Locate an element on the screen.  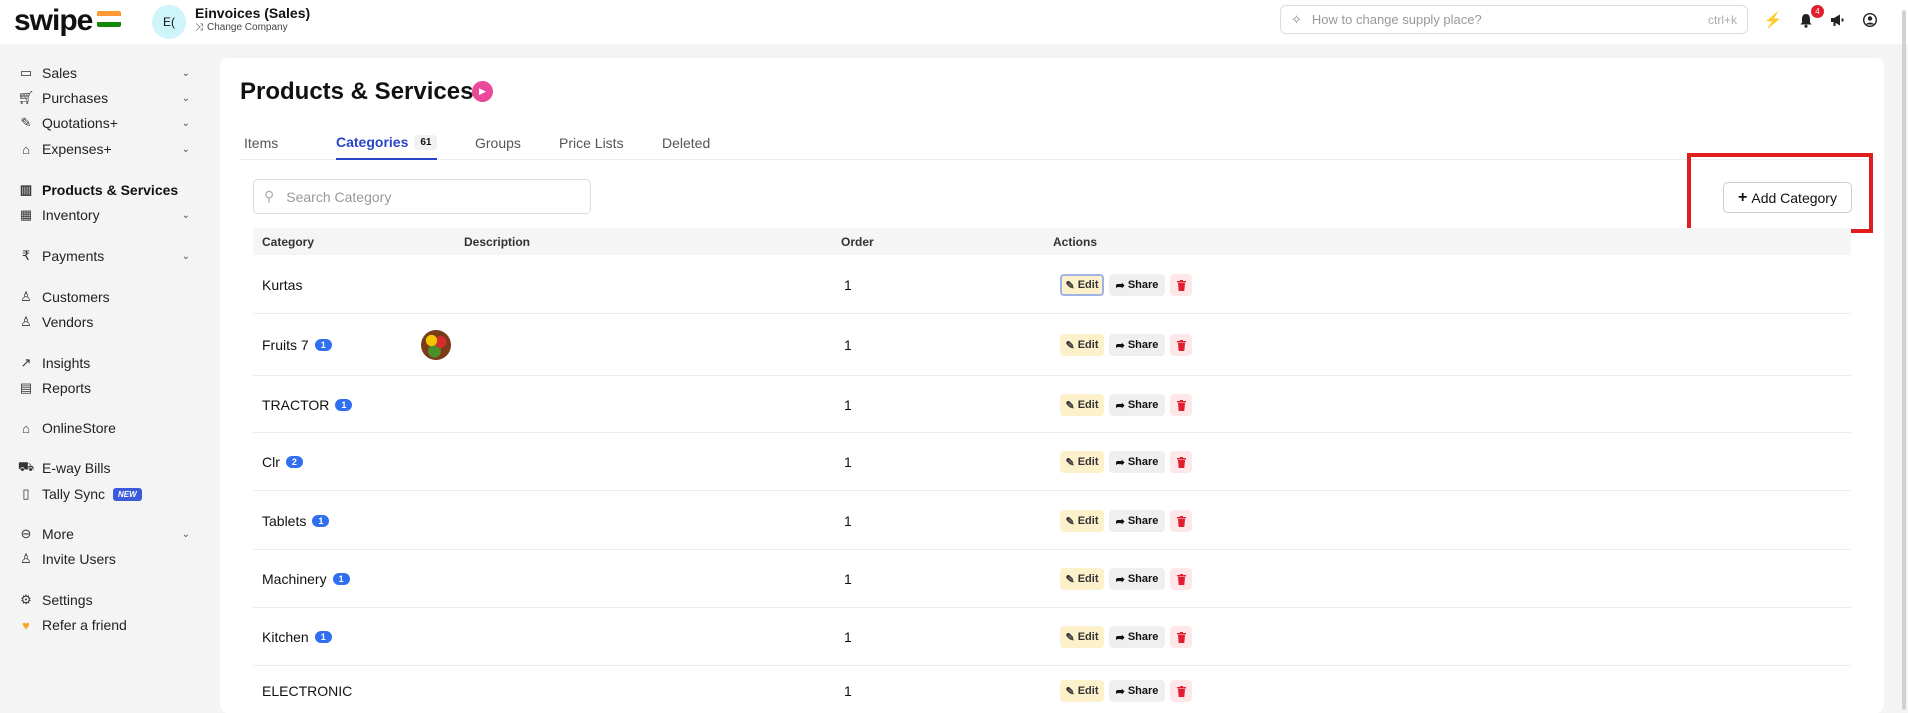
sidebar-item-invite-users: ♙ Invite Users is located at coordinates (104, 559).